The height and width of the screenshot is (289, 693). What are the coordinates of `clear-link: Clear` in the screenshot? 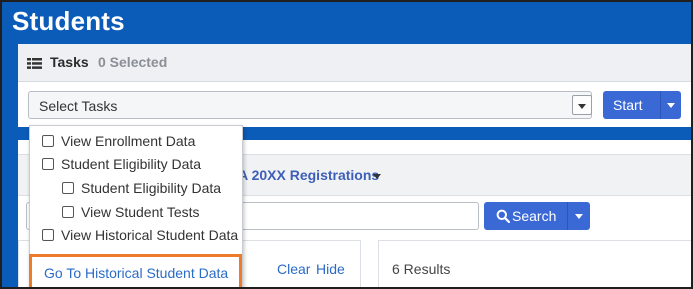 It's located at (293, 269).